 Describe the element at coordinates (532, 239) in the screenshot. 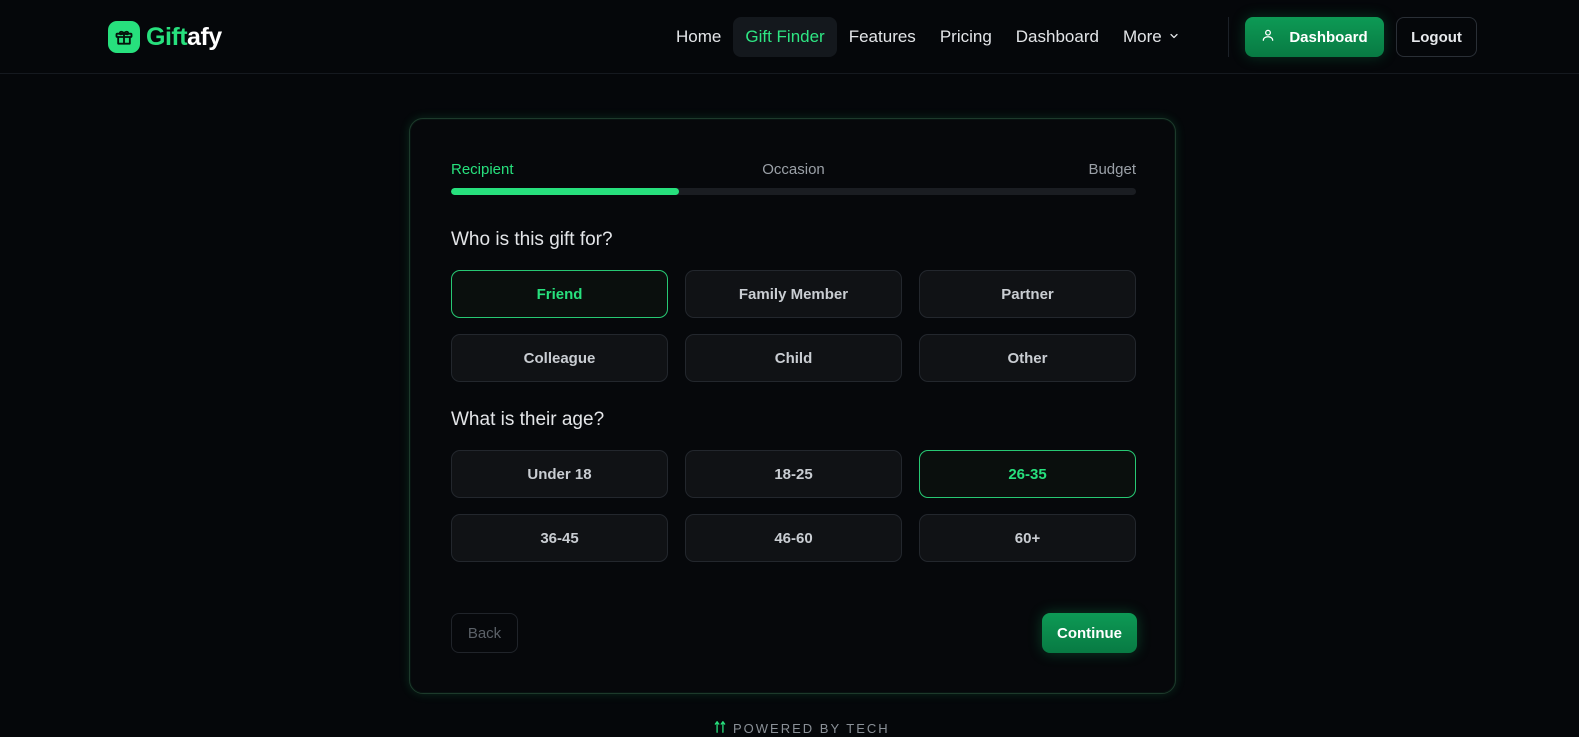

I see `recipient-question: Who is this gift for?` at that location.